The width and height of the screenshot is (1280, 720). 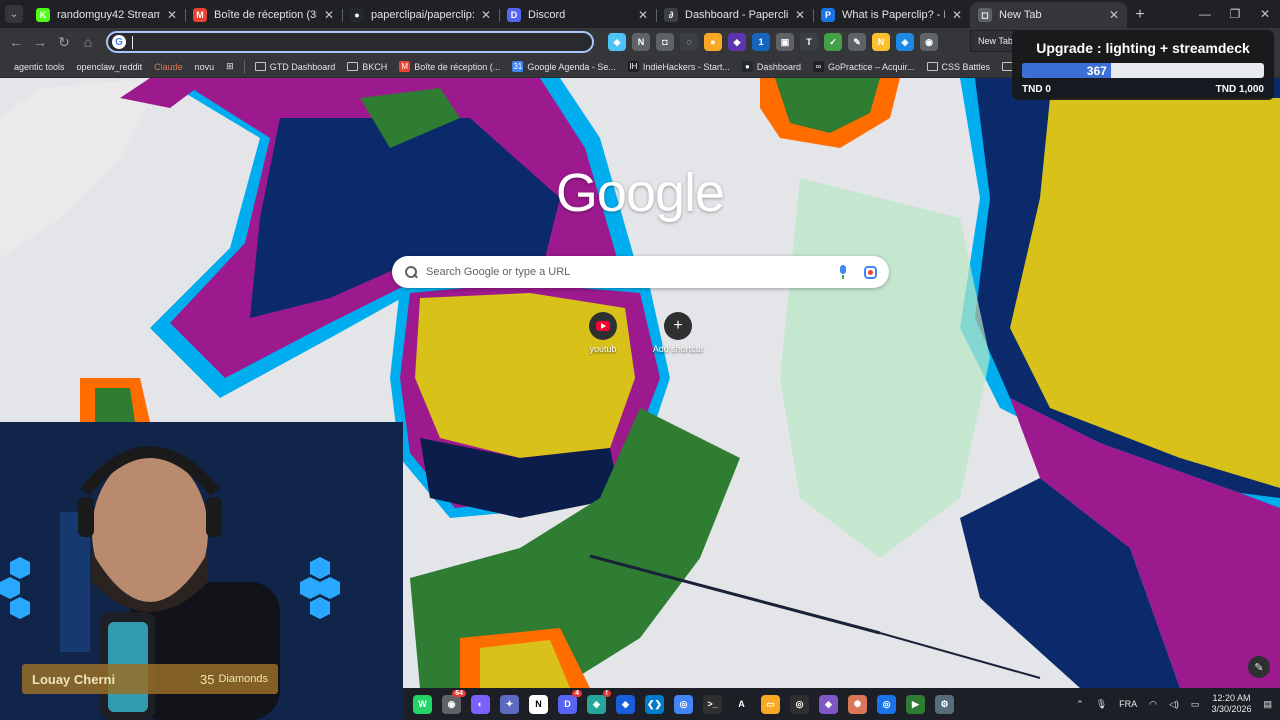 What do you see at coordinates (603, 333) in the screenshot?
I see `shortcut-youtube: youtub` at bounding box center [603, 333].